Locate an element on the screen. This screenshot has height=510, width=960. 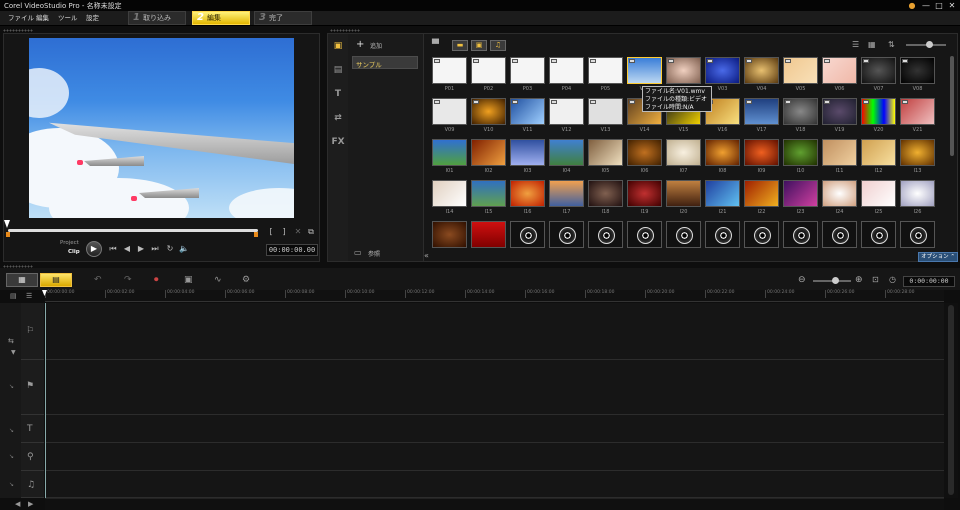
sort-icon: ⇅ is located at coordinates (891, 44).